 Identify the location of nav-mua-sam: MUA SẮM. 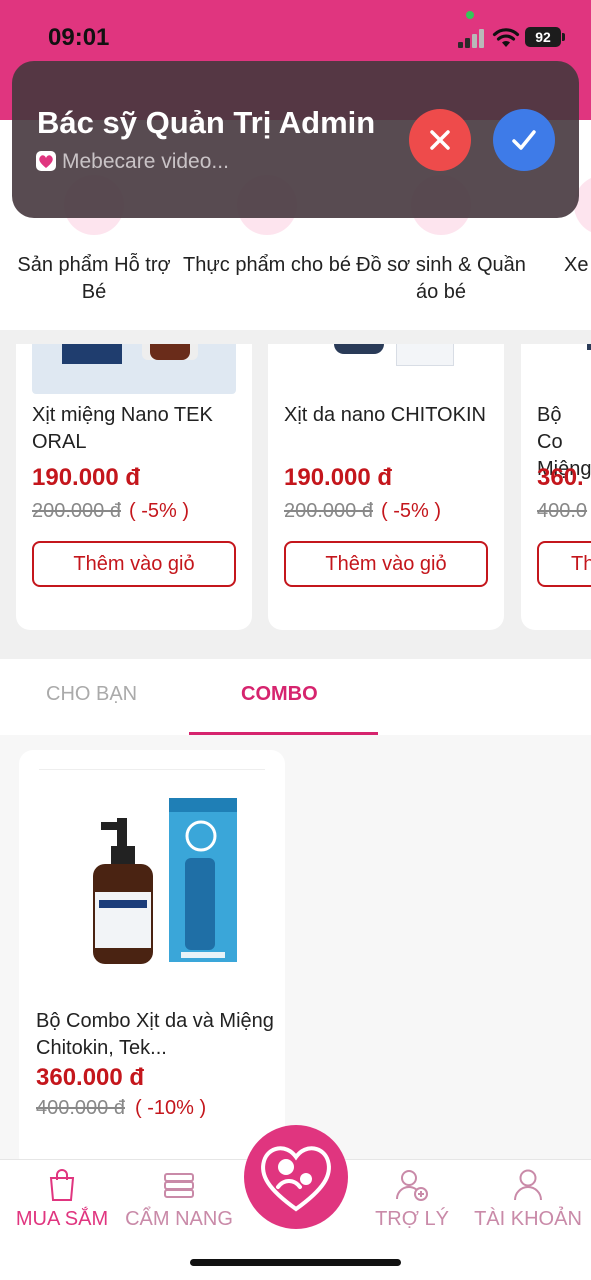
(62, 1199).